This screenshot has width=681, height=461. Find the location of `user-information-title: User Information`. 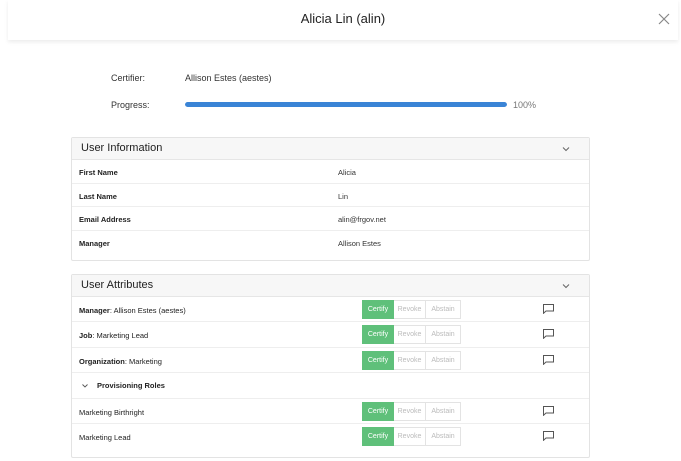

user-information-title: User Information is located at coordinates (122, 148).